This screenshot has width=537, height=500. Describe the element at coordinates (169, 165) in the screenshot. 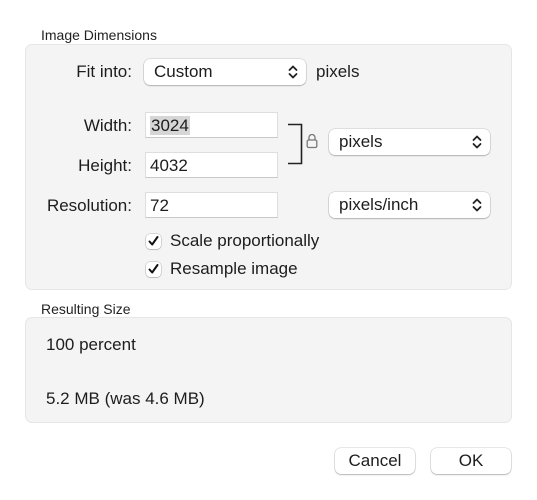

I see `height-value: 4032` at that location.